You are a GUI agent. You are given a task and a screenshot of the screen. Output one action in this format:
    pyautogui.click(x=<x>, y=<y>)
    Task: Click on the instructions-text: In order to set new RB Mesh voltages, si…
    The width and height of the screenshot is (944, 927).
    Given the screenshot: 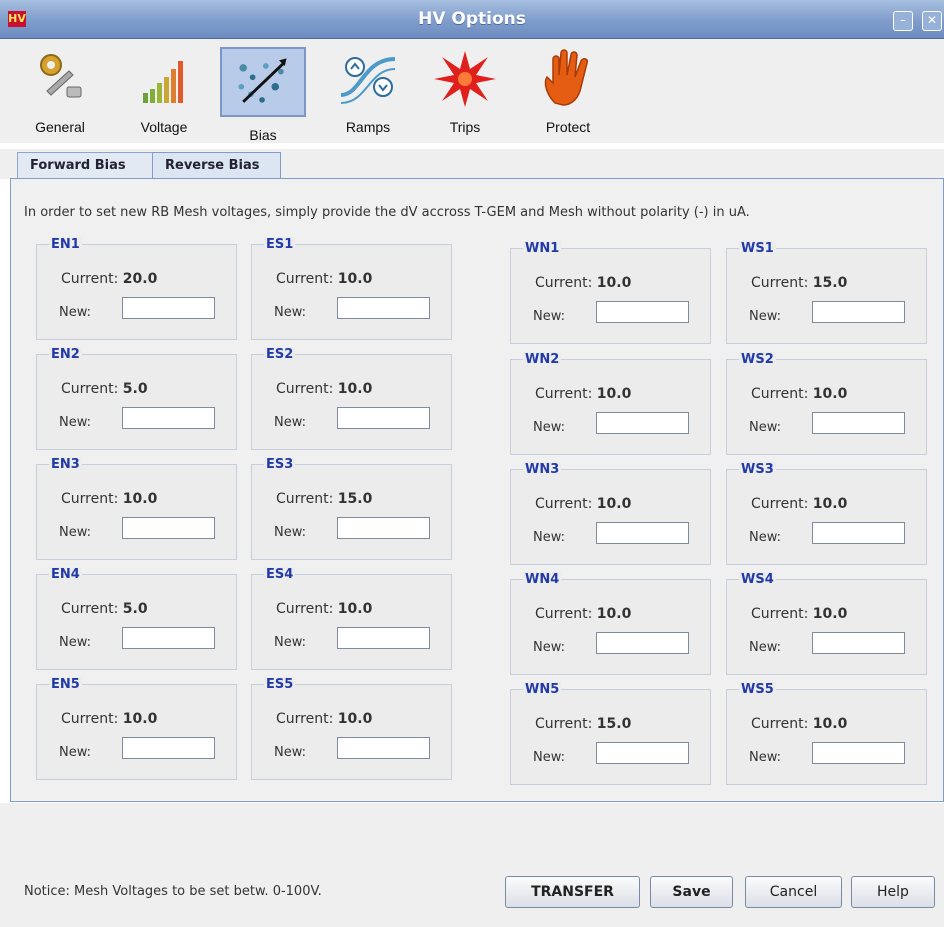 What is the action you would take?
    pyautogui.click(x=387, y=212)
    